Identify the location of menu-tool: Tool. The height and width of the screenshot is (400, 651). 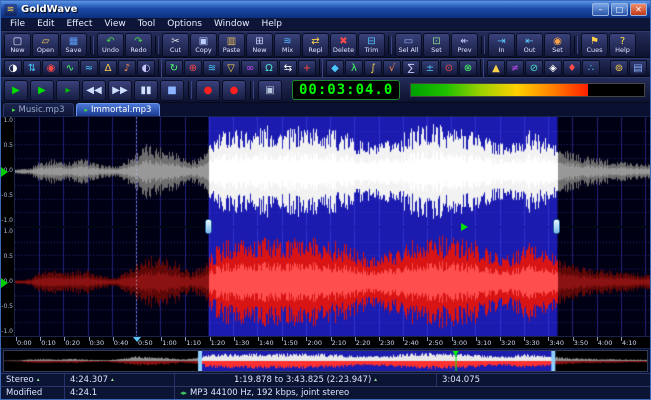
(146, 24).